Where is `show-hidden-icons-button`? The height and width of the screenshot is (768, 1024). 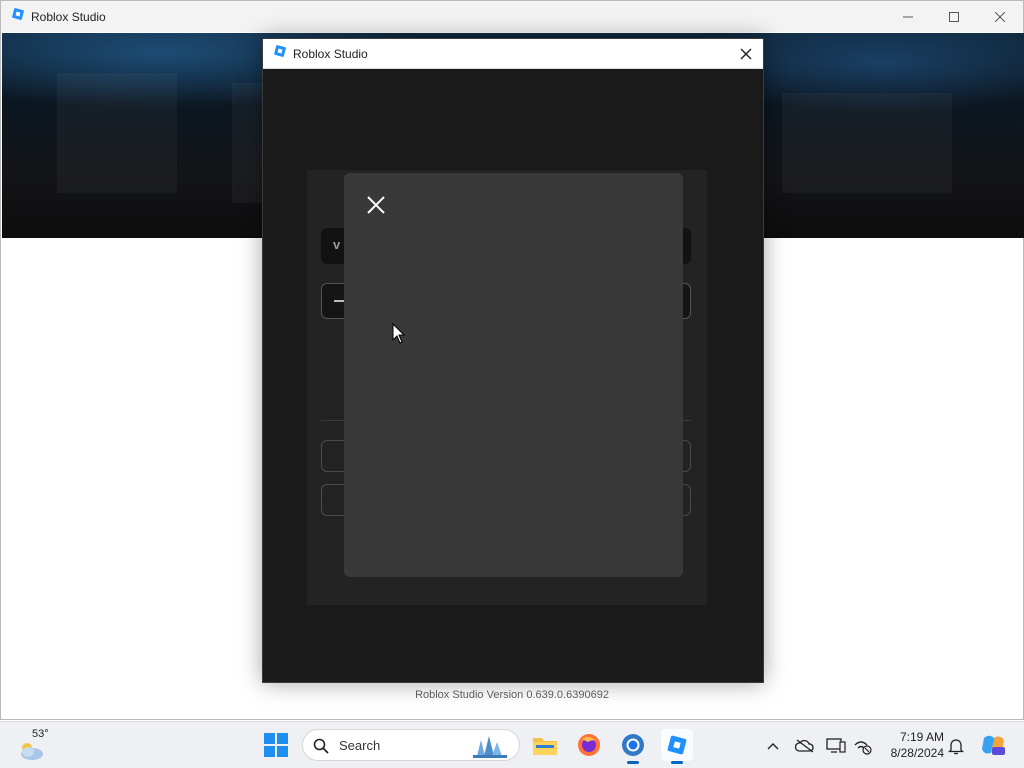
show-hidden-icons-button is located at coordinates (773, 746).